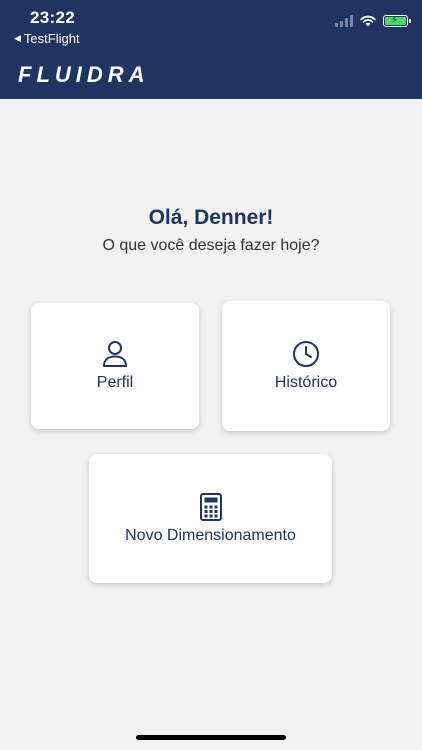 The height and width of the screenshot is (750, 422). I want to click on status-time: 23:22, so click(52, 17).